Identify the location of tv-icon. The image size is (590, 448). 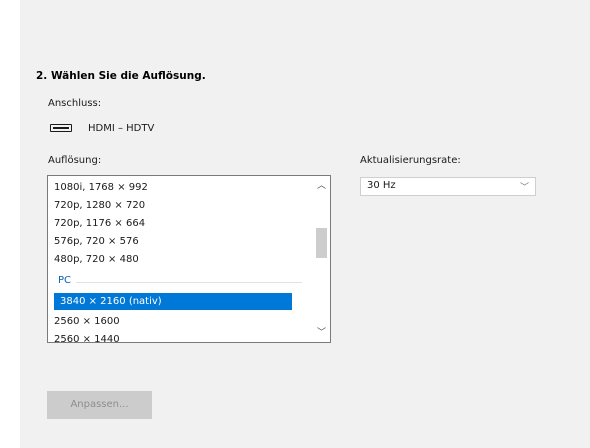
(61, 128).